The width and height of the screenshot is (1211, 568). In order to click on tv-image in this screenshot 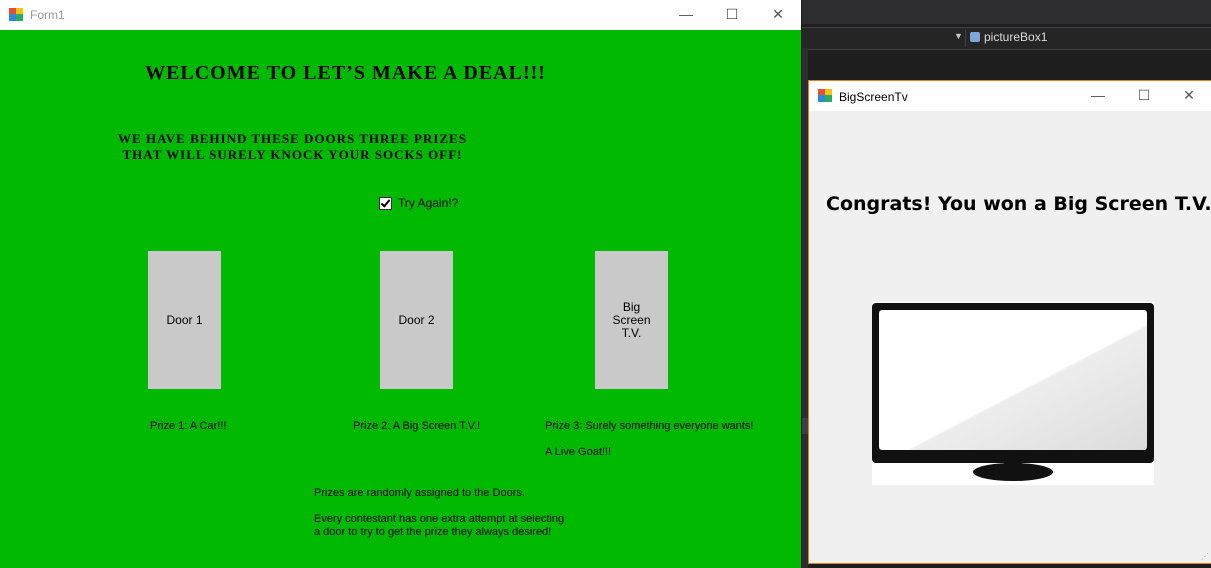, I will do `click(1013, 393)`.